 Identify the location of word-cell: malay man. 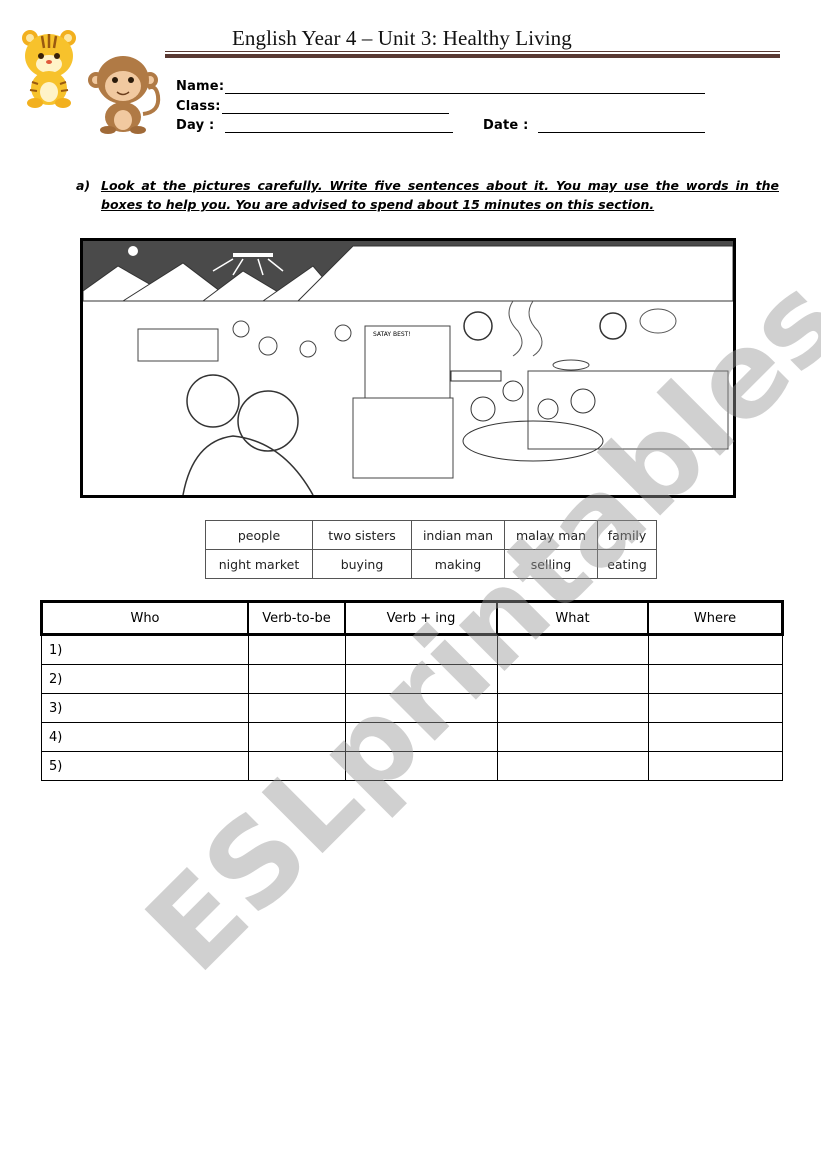
(551, 535).